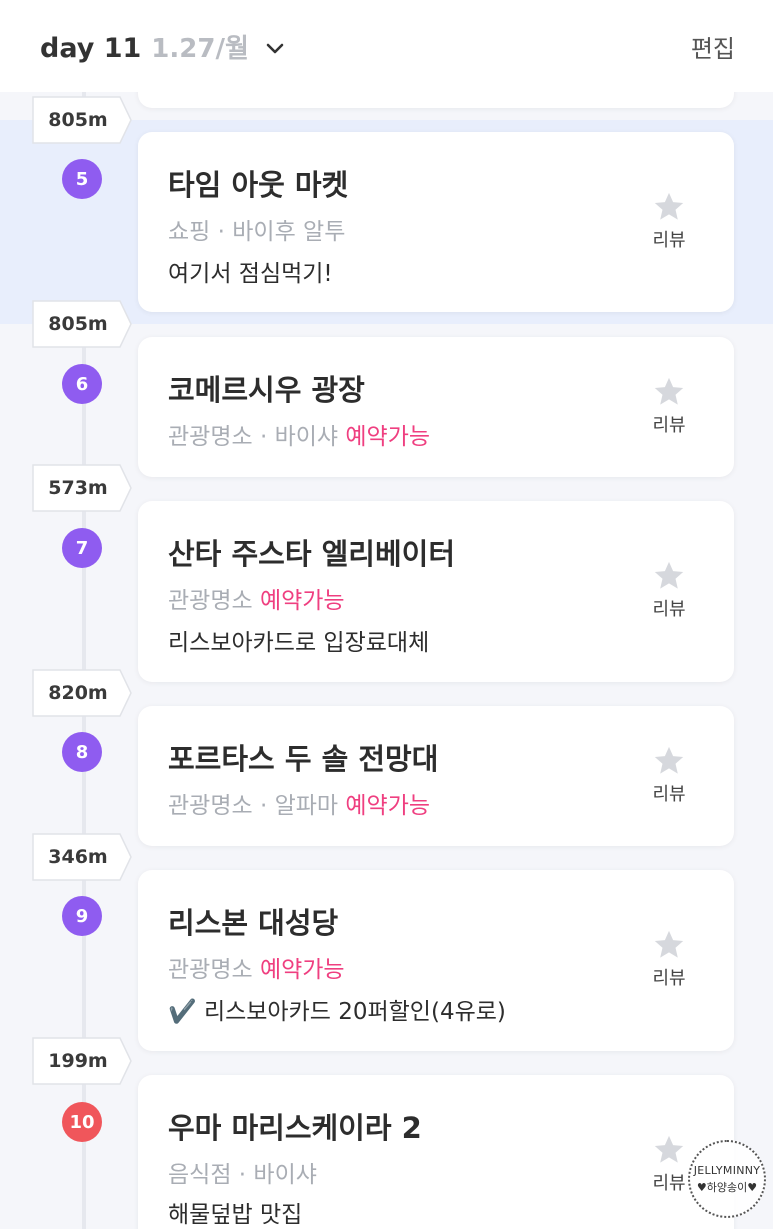  What do you see at coordinates (257, 232) in the screenshot?
I see `place-category: 쇼핑 · 바이후 알투` at bounding box center [257, 232].